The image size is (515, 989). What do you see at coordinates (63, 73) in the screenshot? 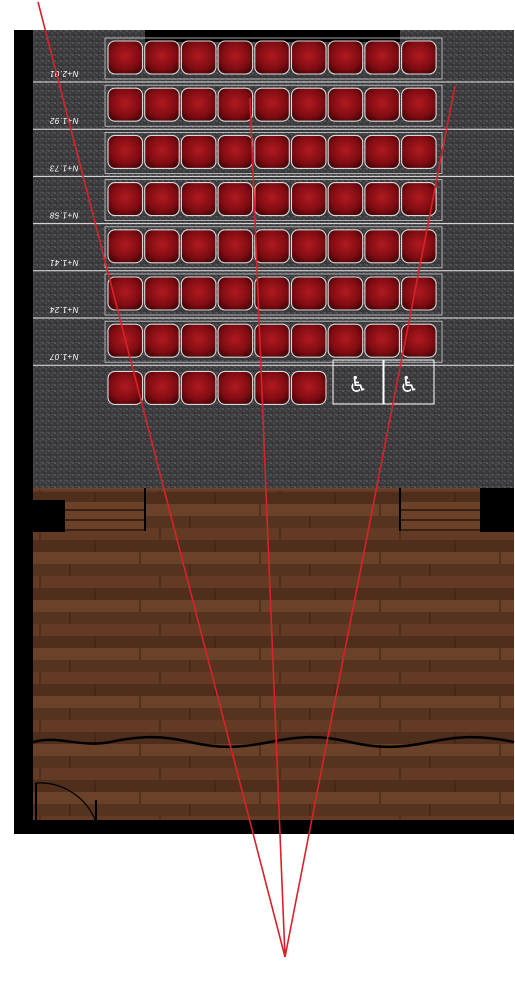
I see `row-elevation-label: N+2.01` at bounding box center [63, 73].